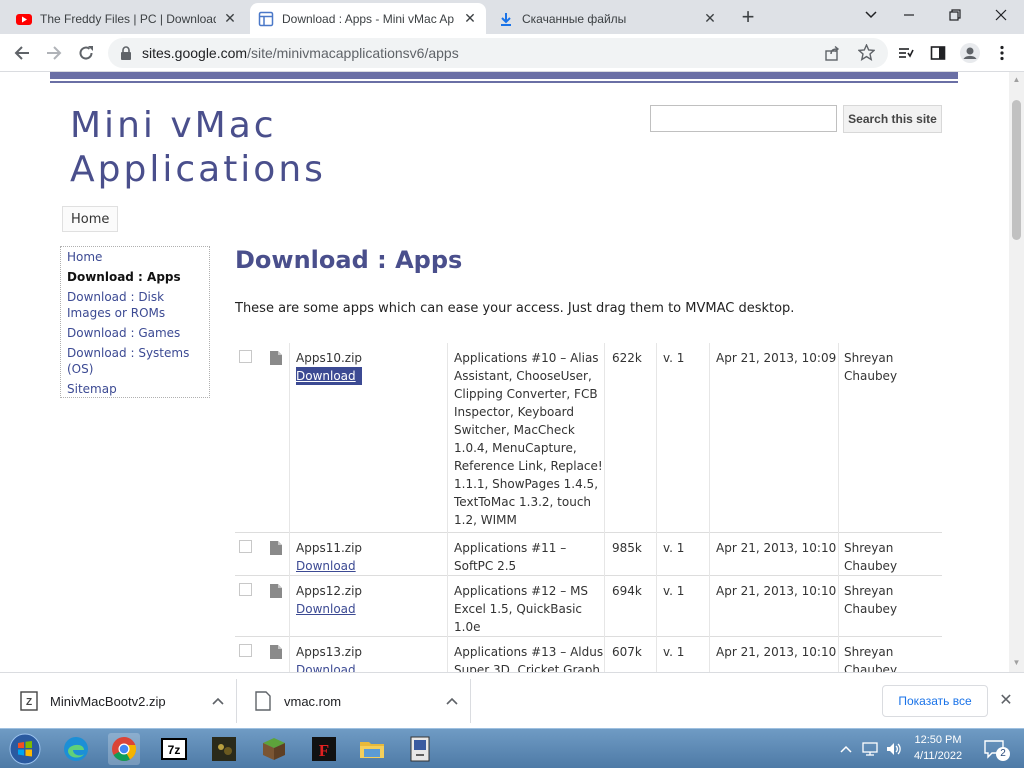  Describe the element at coordinates (1003, 754) in the screenshot. I see `notification-count: 2` at that location.